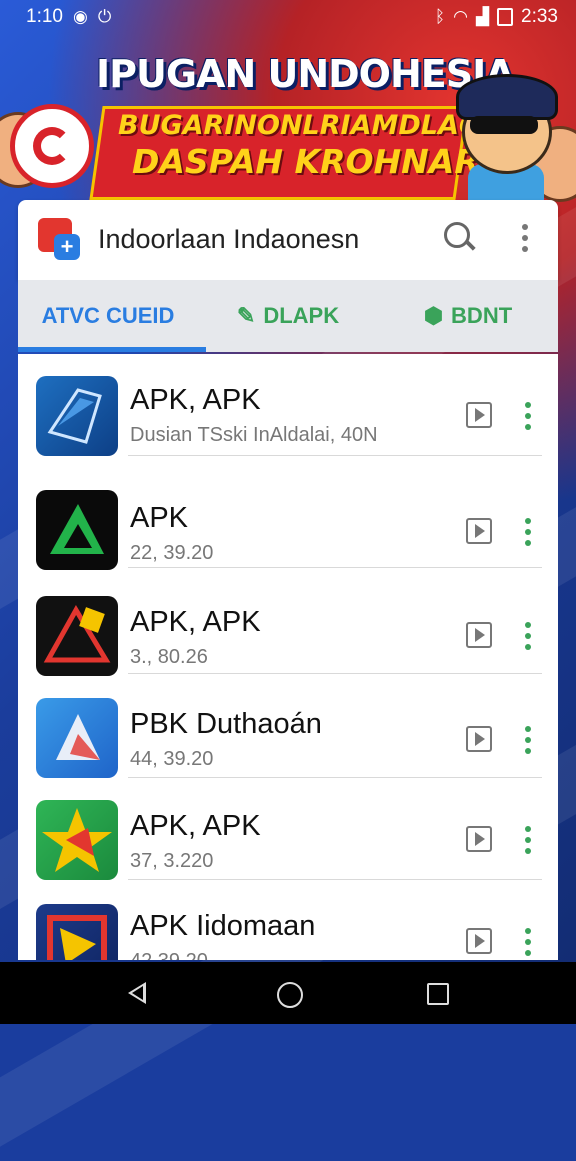 This screenshot has height=1161, width=576. What do you see at coordinates (525, 238) in the screenshot?
I see `overflow-menu-icon` at bounding box center [525, 238].